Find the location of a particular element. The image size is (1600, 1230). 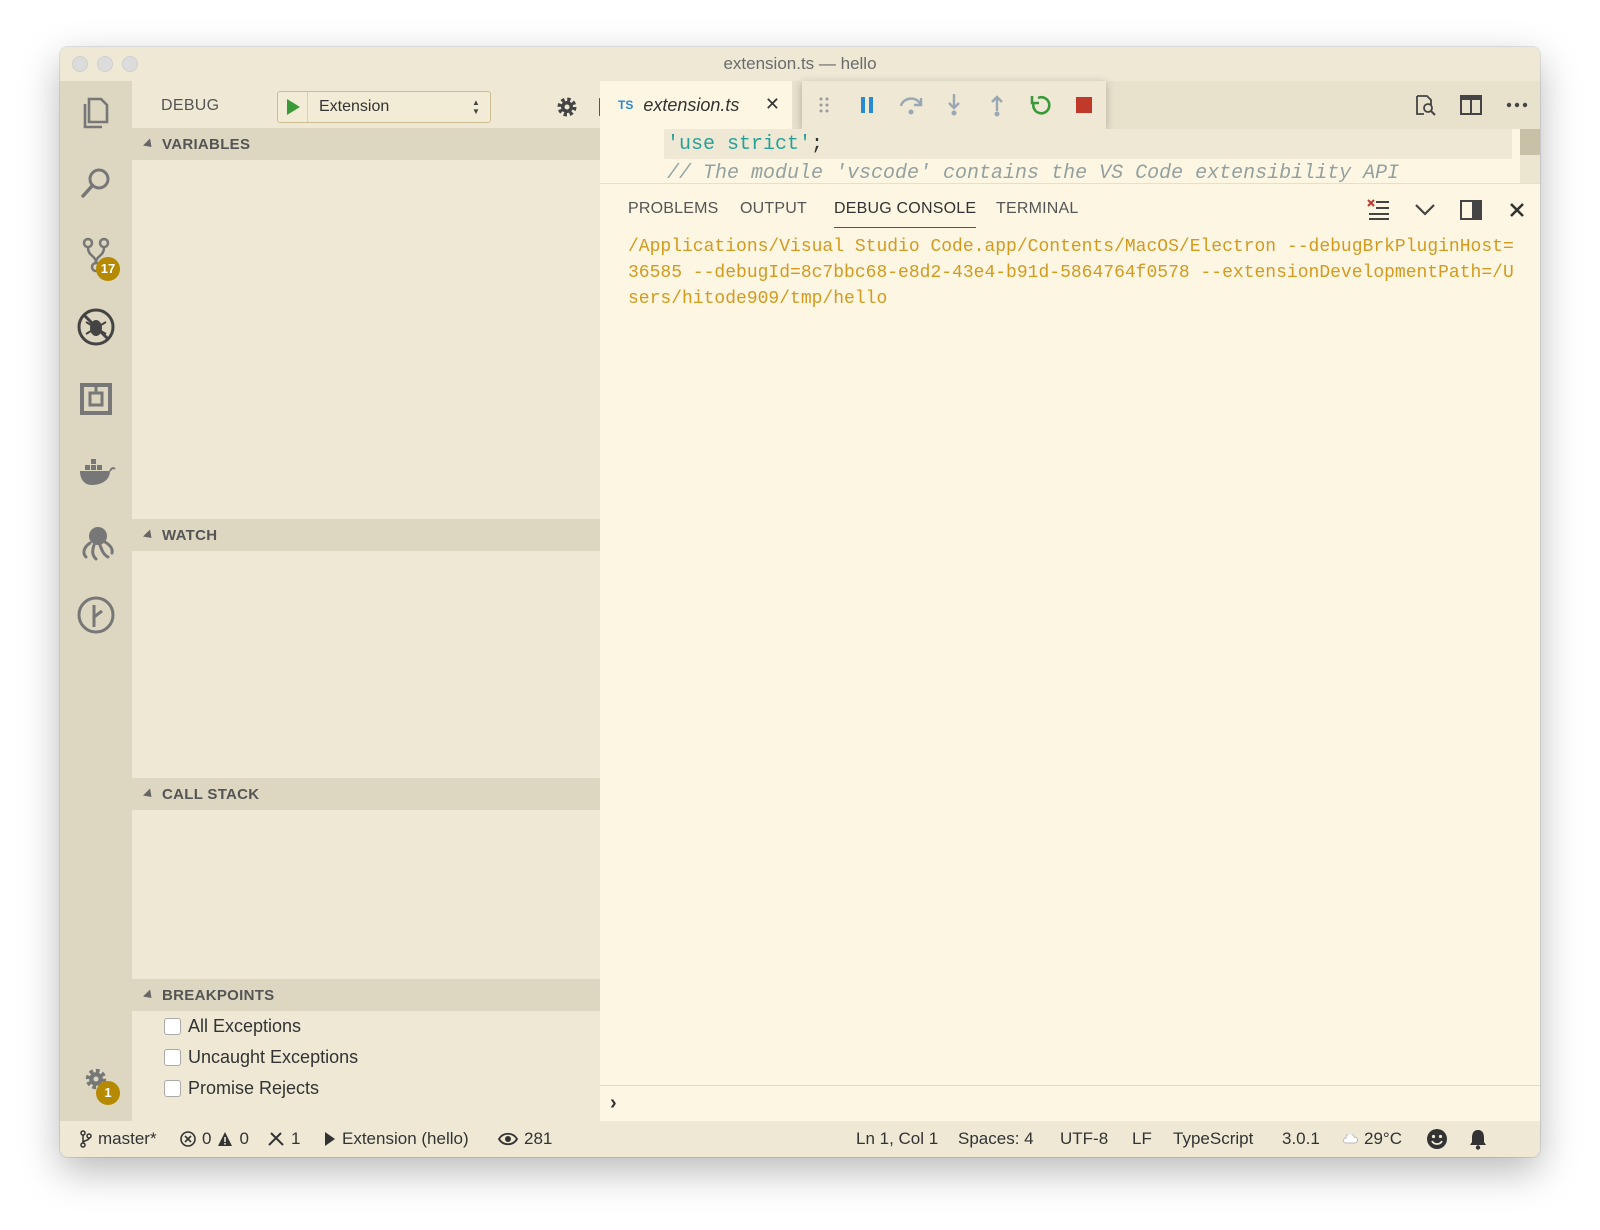

language-mode: TypeScript is located at coordinates (1213, 1139).